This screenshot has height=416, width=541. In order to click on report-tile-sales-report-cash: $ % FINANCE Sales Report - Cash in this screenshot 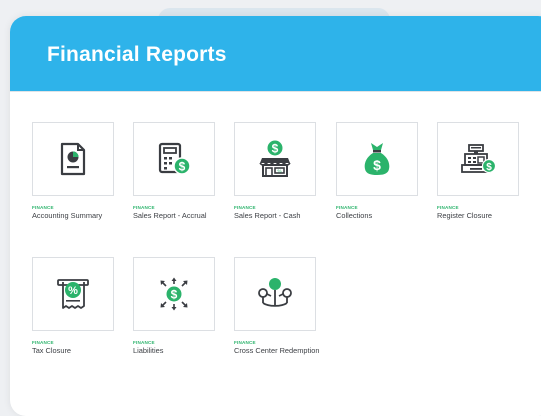, I will do `click(279, 171)`.